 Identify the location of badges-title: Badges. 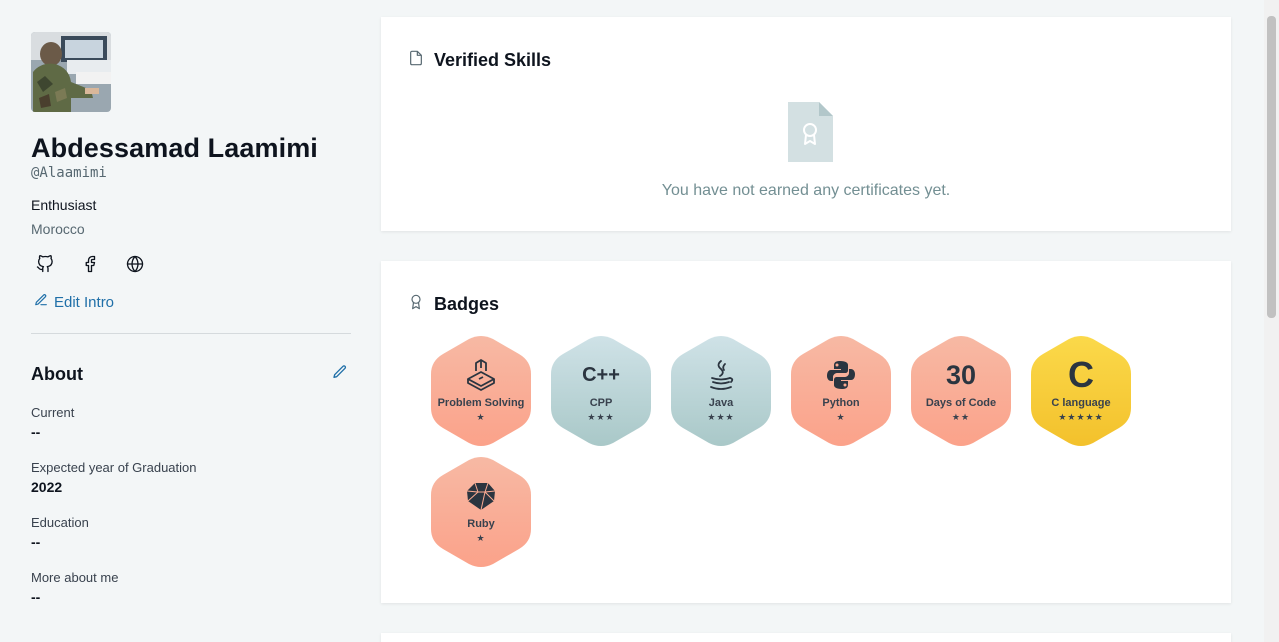
(467, 304).